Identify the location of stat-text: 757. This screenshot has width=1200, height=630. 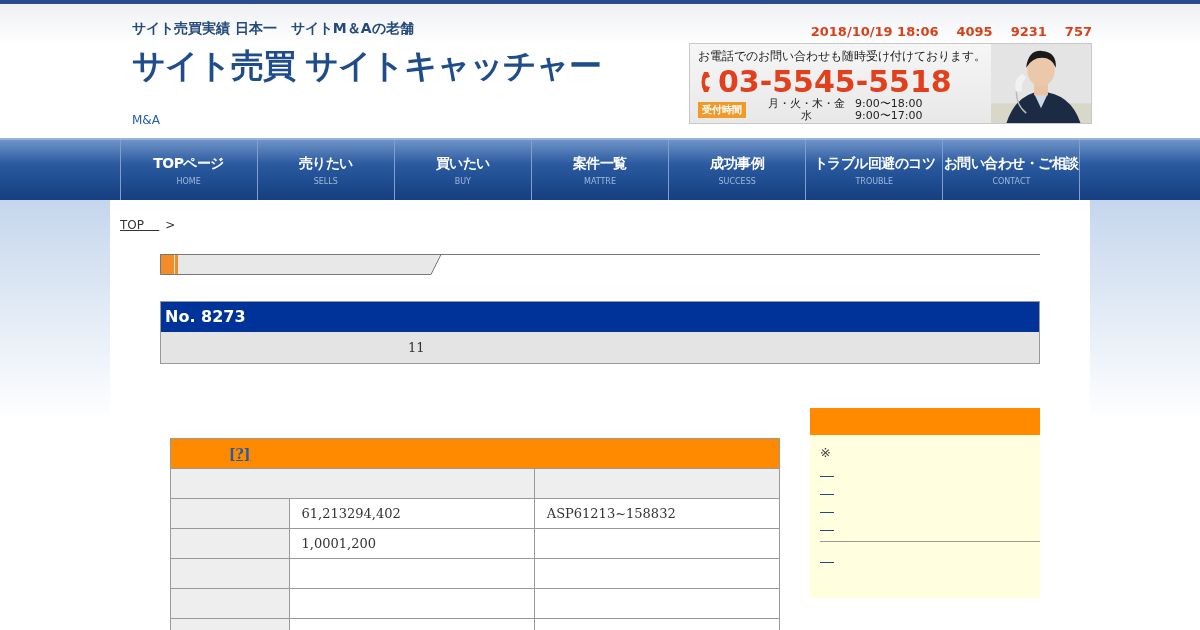
(1078, 31).